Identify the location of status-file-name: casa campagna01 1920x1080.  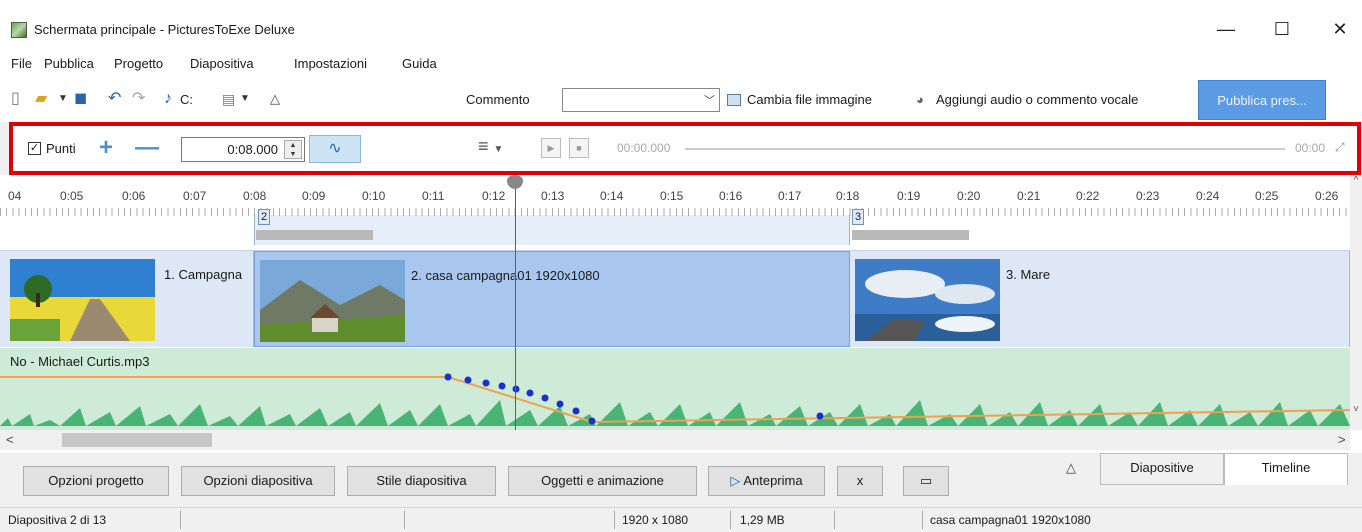
(1010, 520).